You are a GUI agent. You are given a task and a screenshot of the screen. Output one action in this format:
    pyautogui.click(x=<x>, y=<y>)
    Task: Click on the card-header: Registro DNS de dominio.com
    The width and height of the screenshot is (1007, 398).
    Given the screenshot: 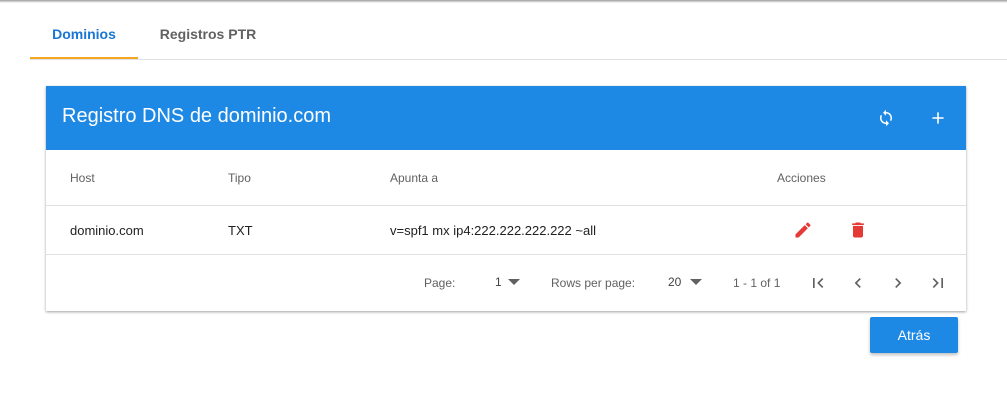 What is the action you would take?
    pyautogui.click(x=506, y=118)
    